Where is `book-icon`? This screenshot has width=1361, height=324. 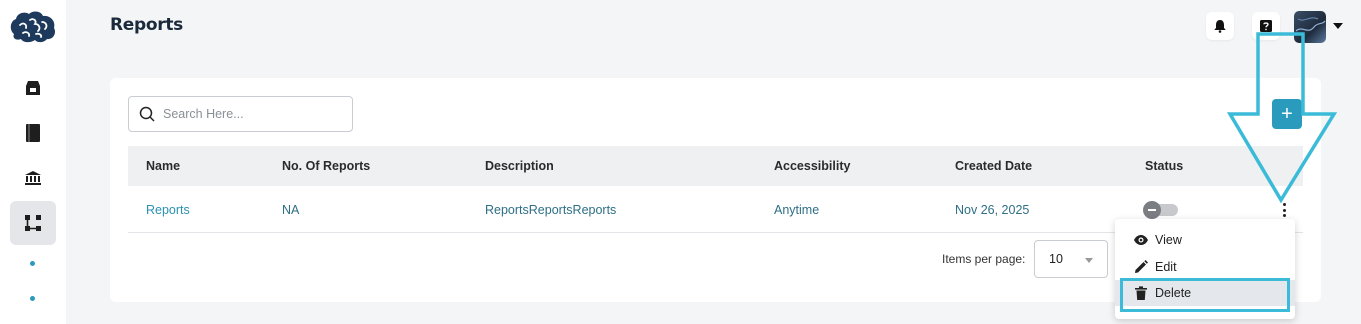
book-icon is located at coordinates (33, 133).